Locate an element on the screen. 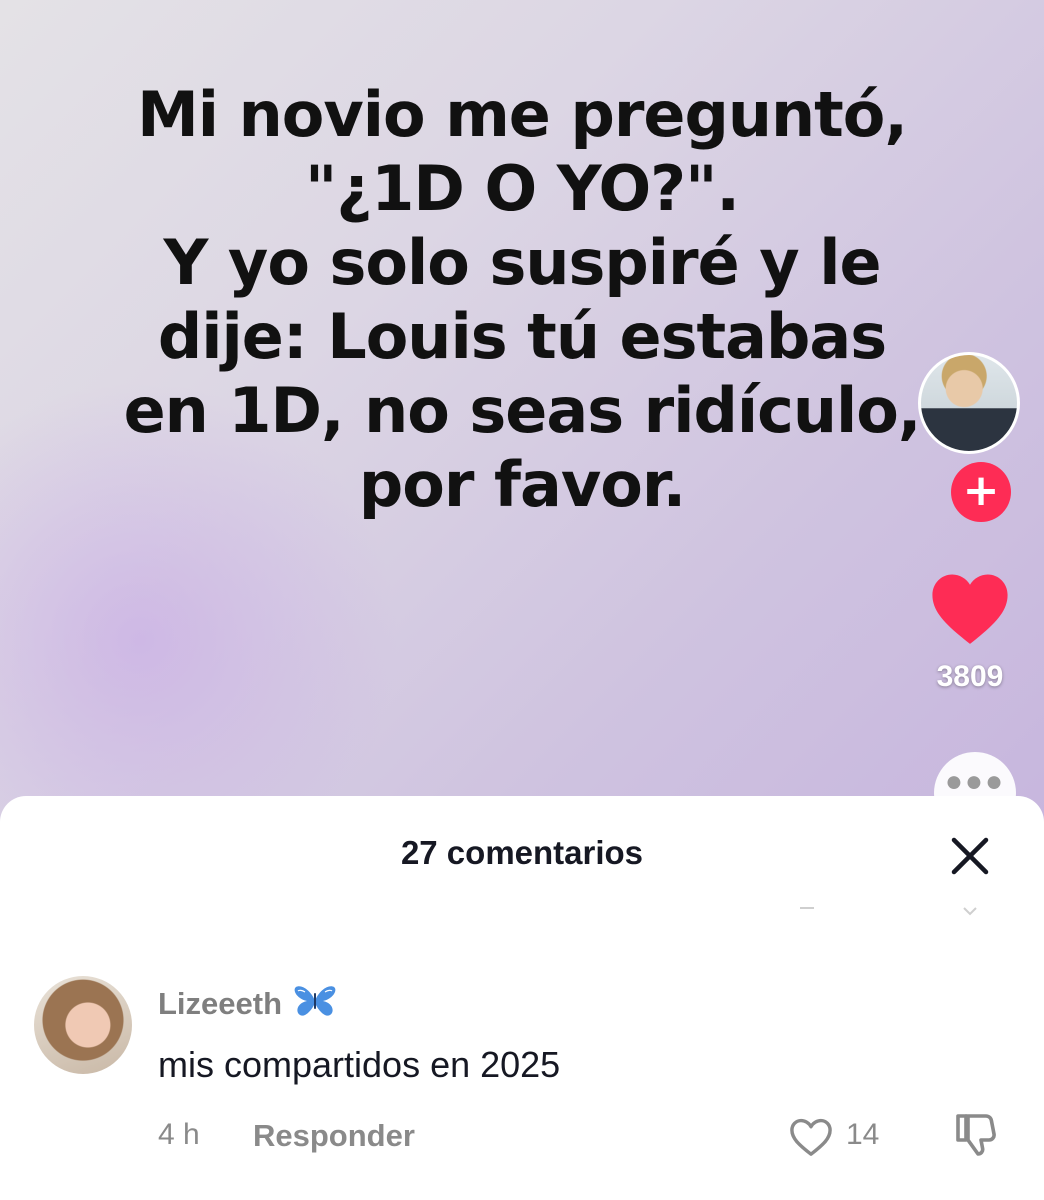  heart-icon is located at coordinates (970, 608).